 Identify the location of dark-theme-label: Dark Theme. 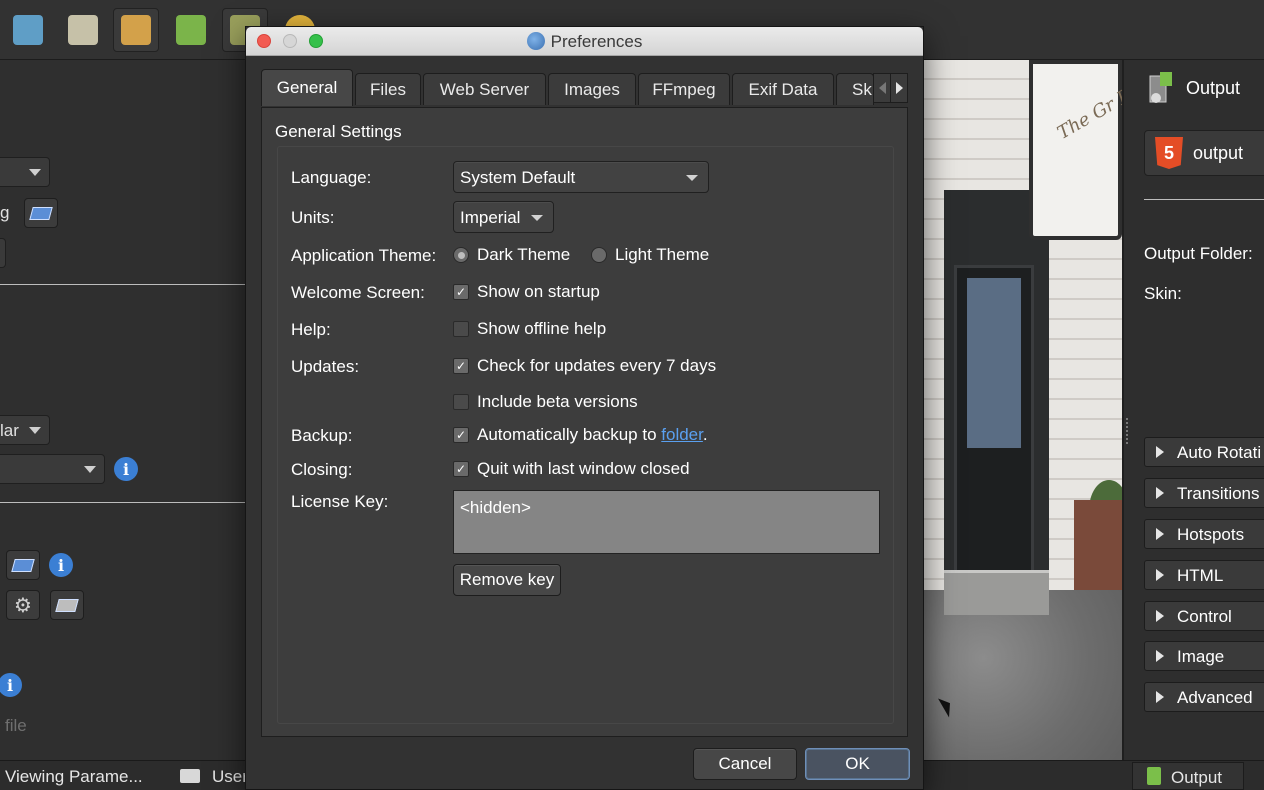
(524, 254).